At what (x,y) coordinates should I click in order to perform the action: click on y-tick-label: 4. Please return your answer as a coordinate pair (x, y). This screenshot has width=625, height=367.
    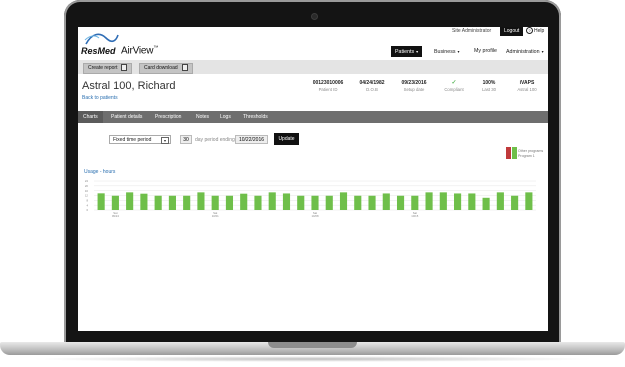
    Looking at the image, I should click on (87, 205).